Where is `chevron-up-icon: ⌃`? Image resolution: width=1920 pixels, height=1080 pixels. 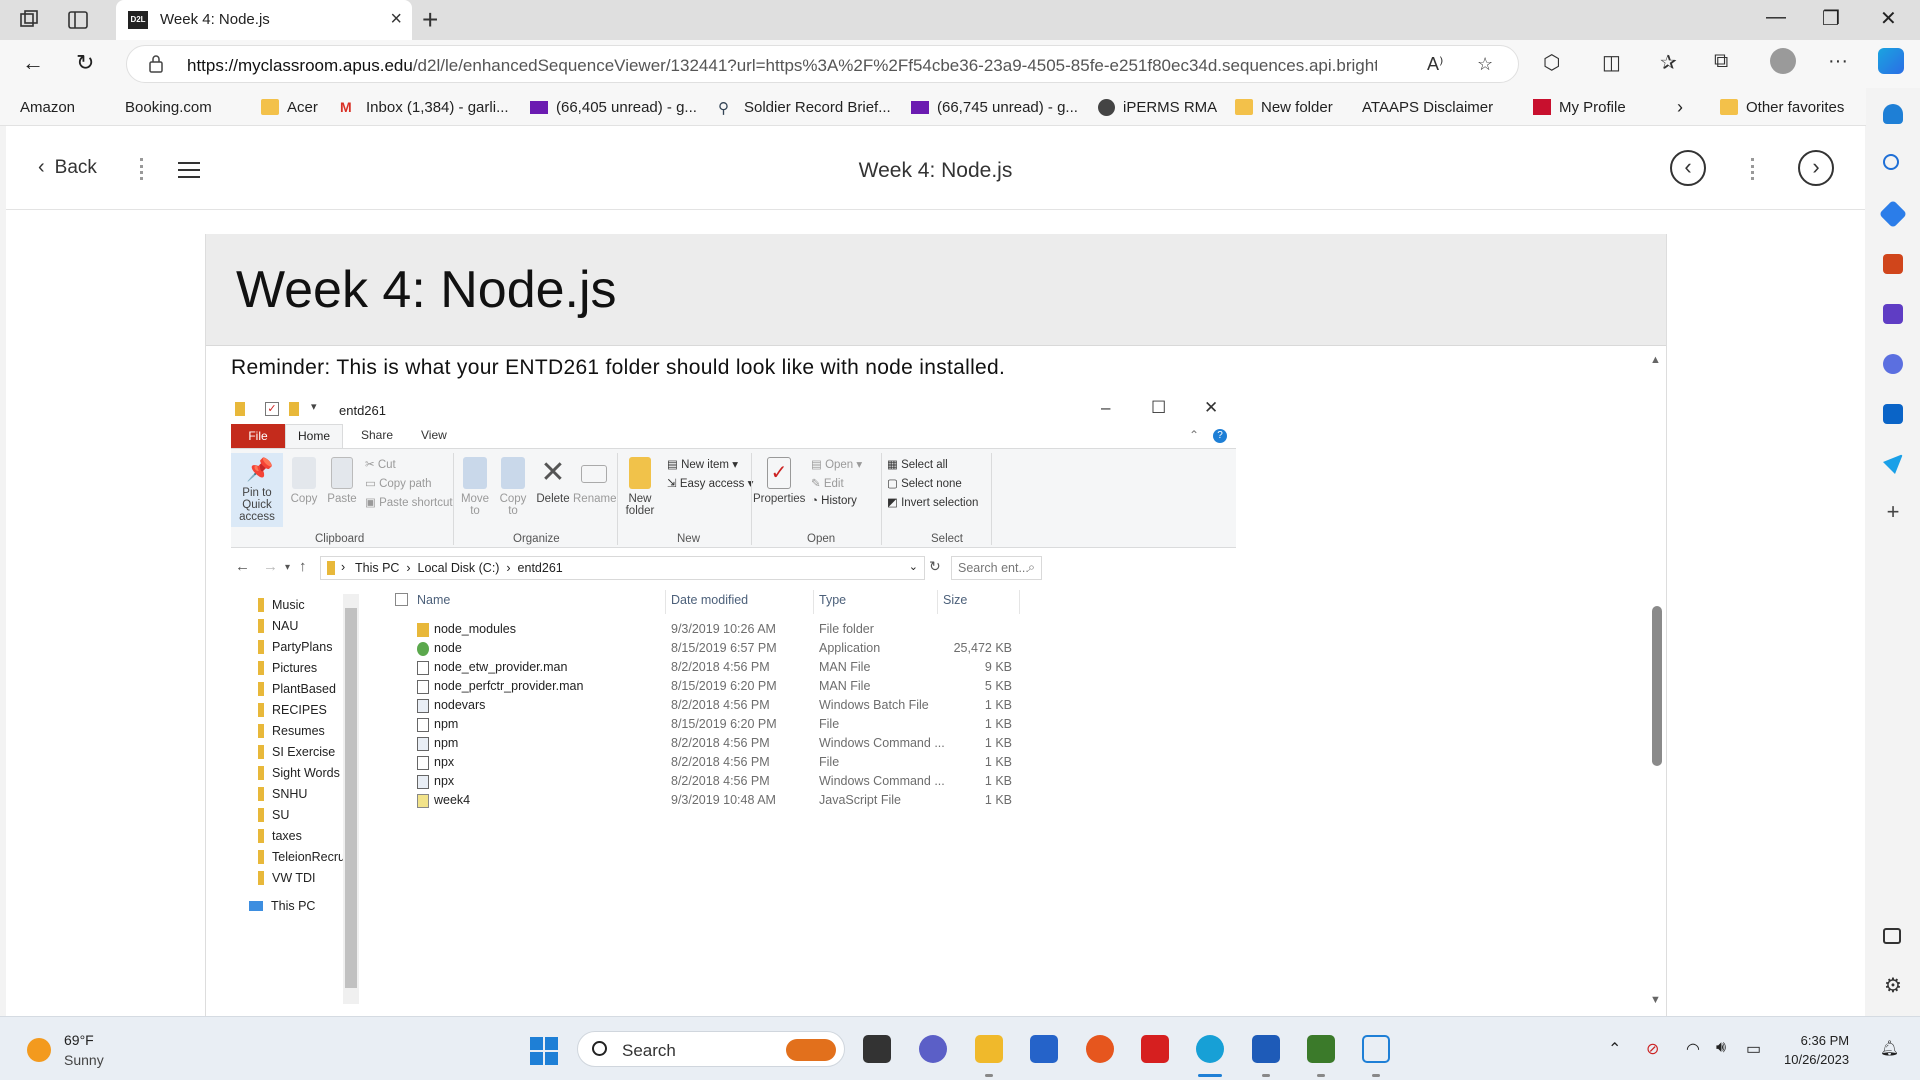
chevron-up-icon: ⌃ is located at coordinates (1614, 1049).